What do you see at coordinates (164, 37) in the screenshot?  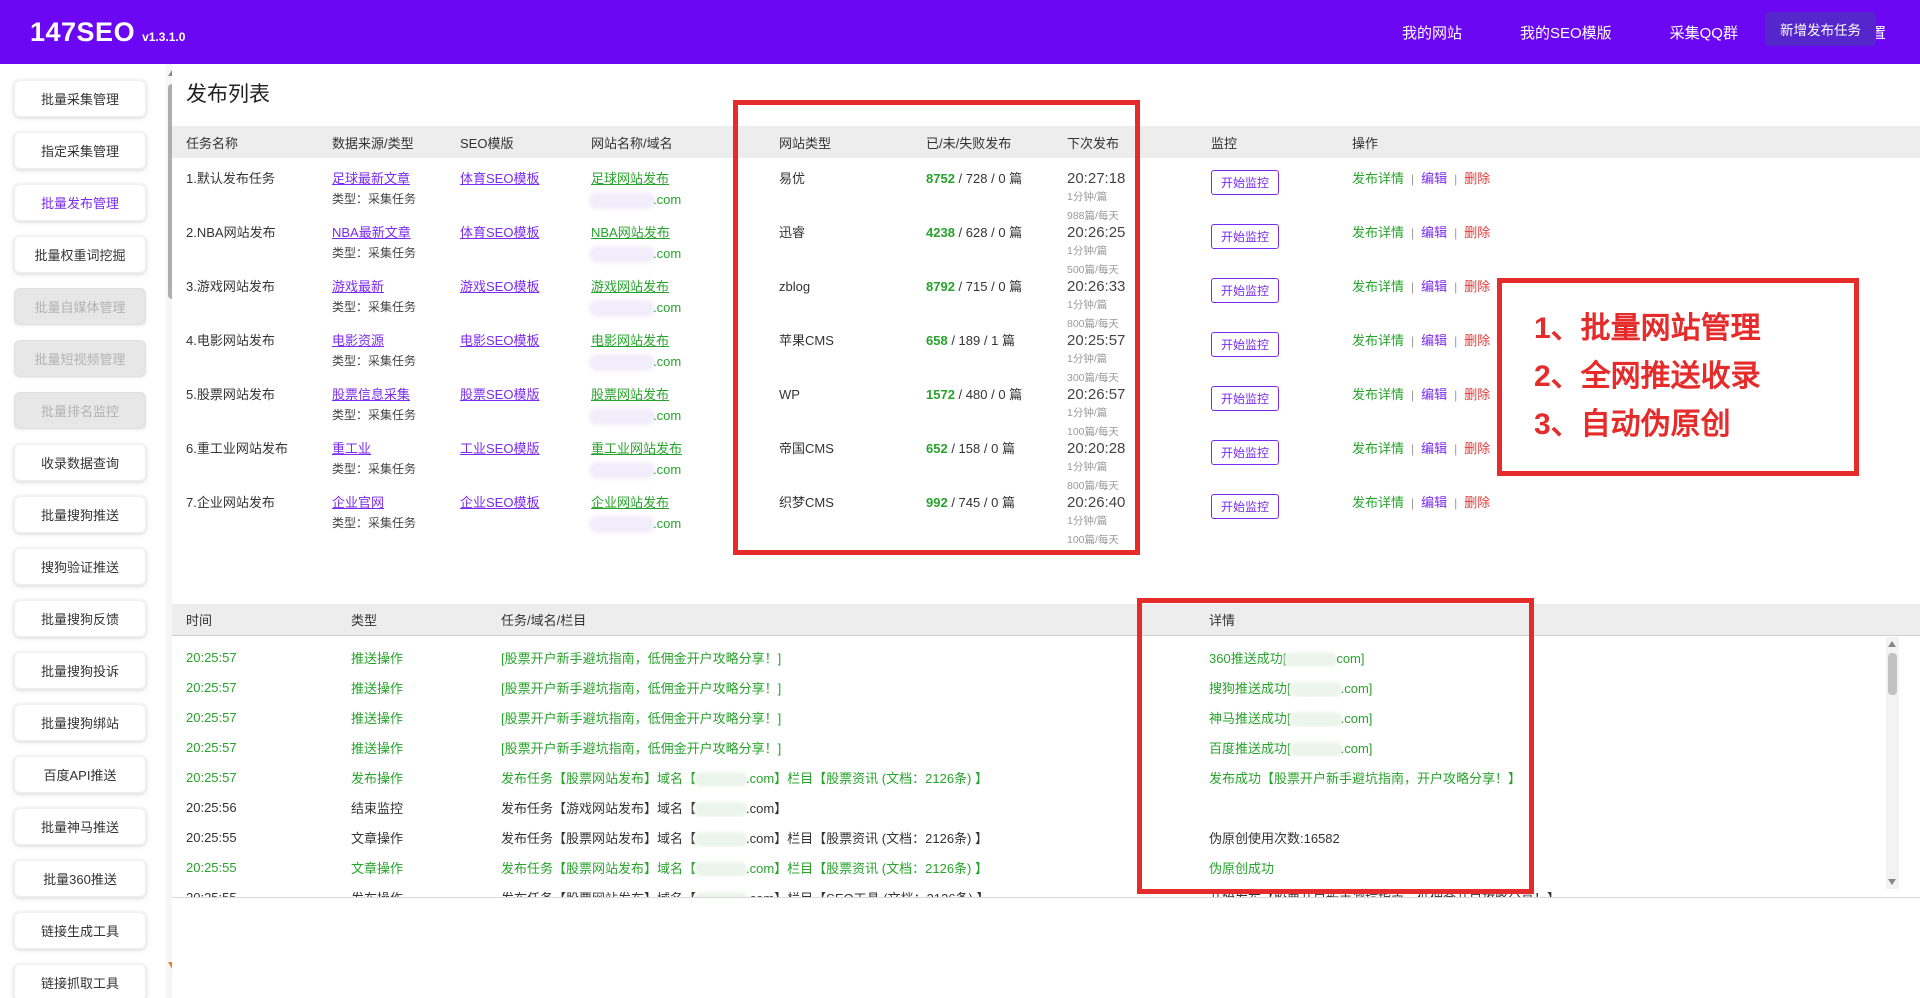 I see `app-version: v1.3.1.0` at bounding box center [164, 37].